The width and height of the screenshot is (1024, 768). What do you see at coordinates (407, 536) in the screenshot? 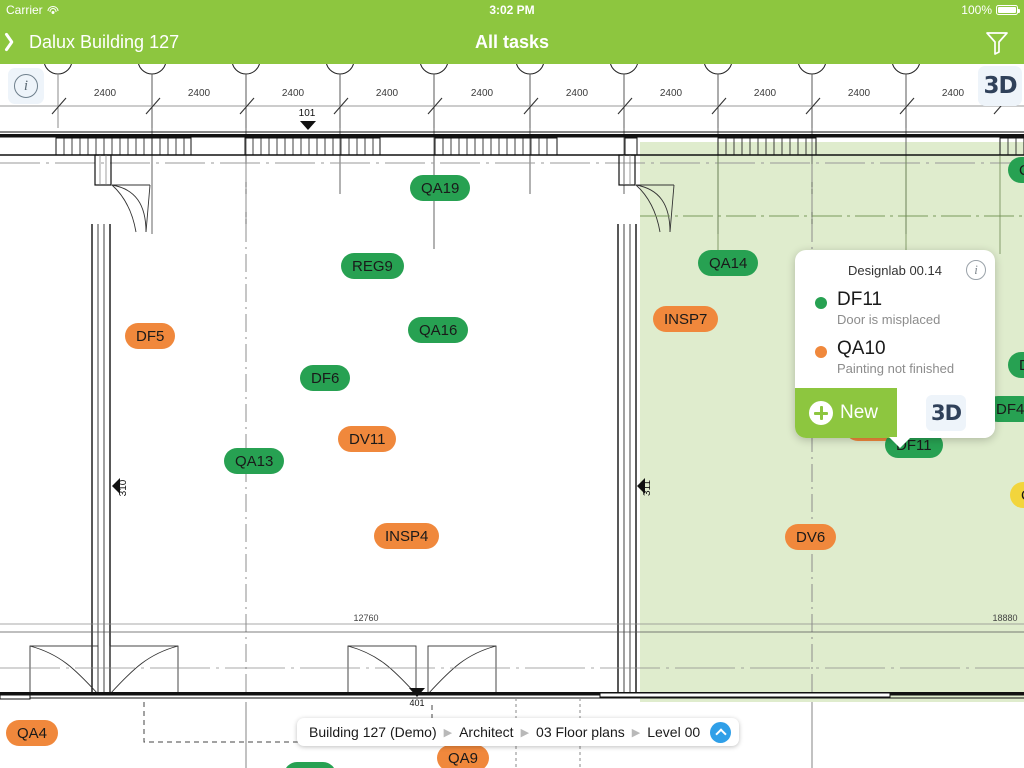
I see `task-pin: INSP4` at bounding box center [407, 536].